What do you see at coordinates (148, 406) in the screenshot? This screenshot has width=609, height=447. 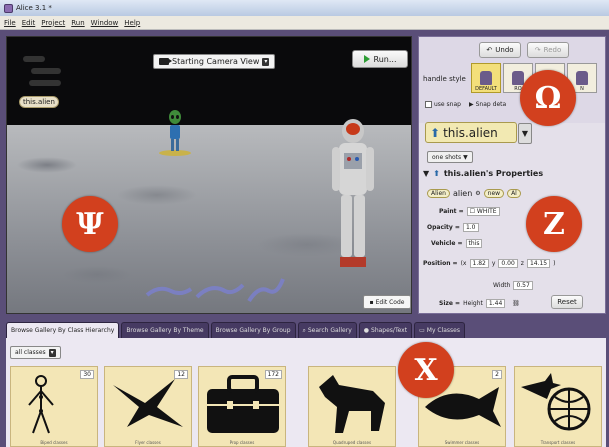 I see `gallery-tile-flyer: 12 Flyer classes` at bounding box center [148, 406].